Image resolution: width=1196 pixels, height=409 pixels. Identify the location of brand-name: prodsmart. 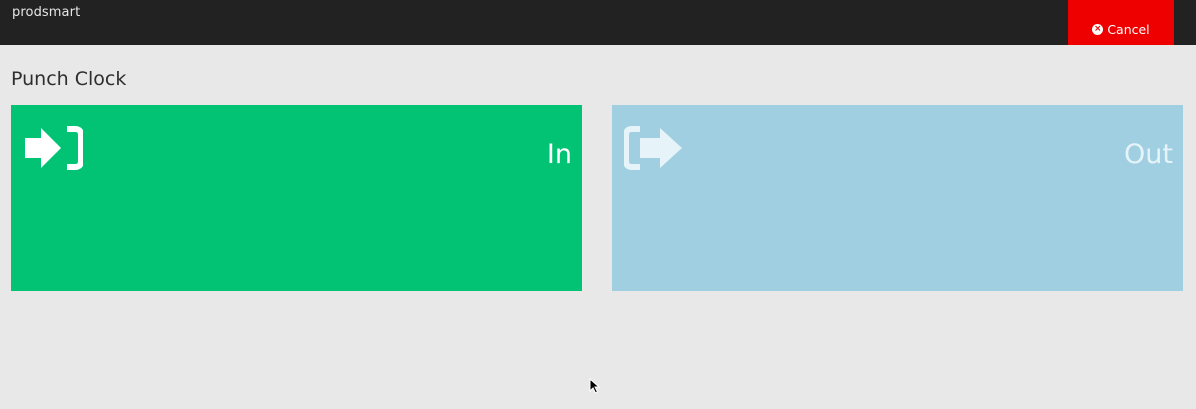
(46, 12).